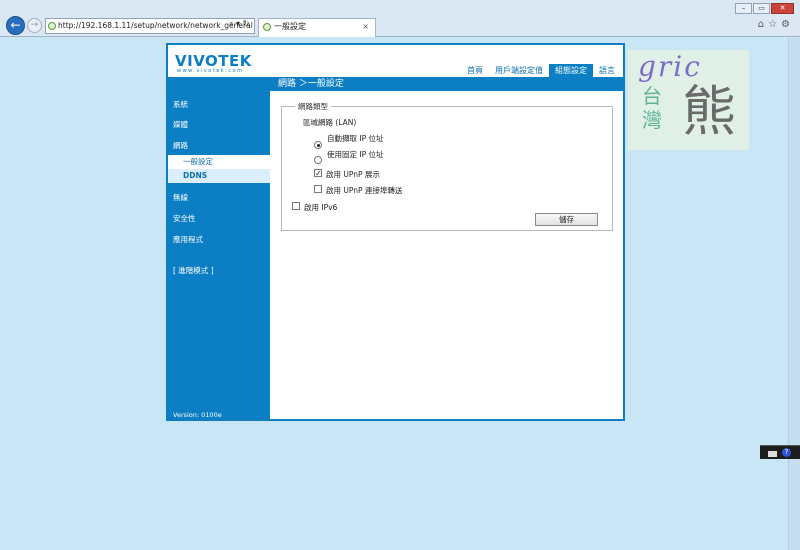 Image resolution: width=800 pixels, height=550 pixels. Describe the element at coordinates (776, 24) in the screenshot. I see `home-favorites-settings-icons: ⌂☆⚙` at that location.